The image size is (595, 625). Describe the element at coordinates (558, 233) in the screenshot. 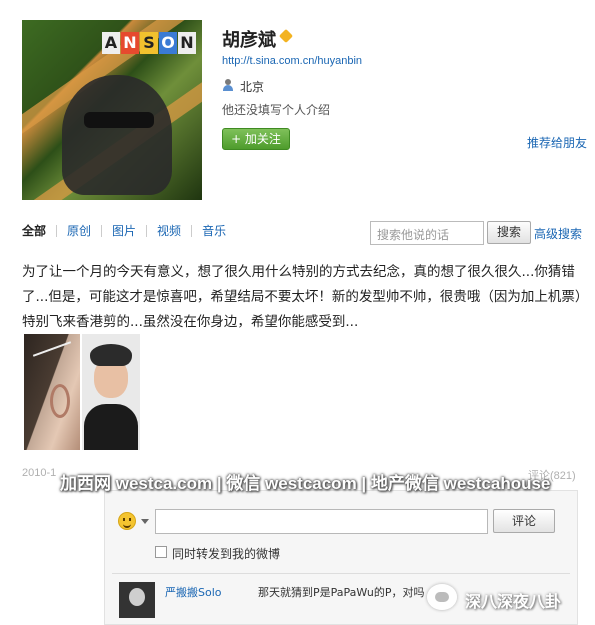

I see `advanced-search-link: 高级搜索` at that location.